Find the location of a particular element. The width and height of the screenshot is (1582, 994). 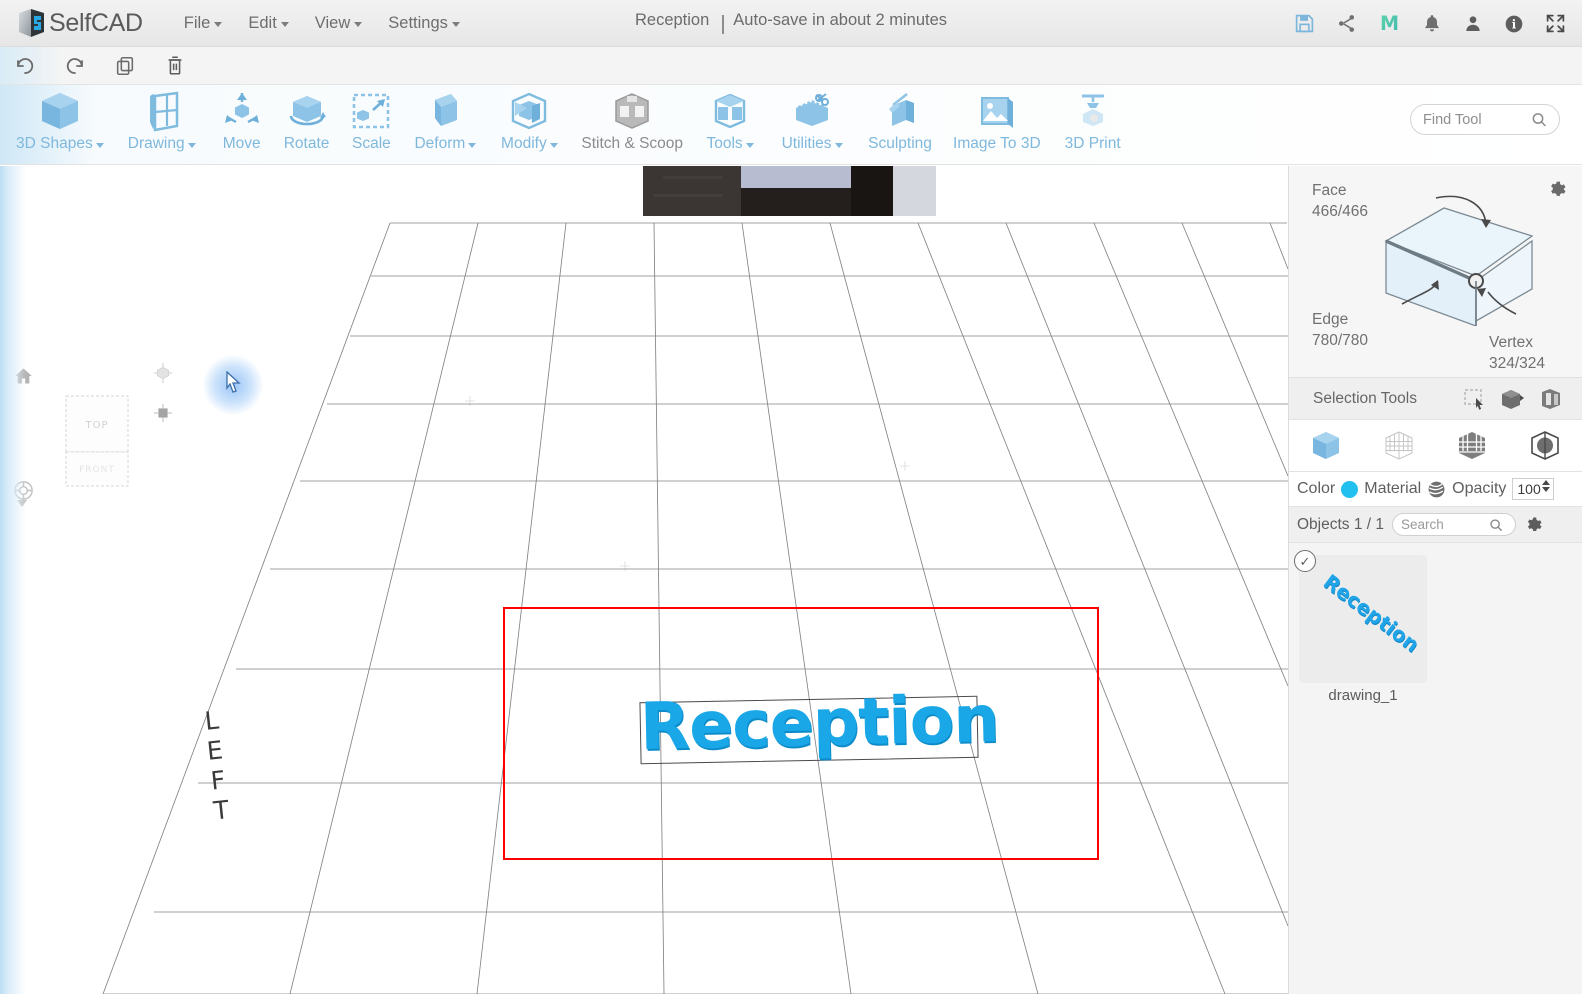

ribbon-item-utilities: Utilities is located at coordinates (812, 124).